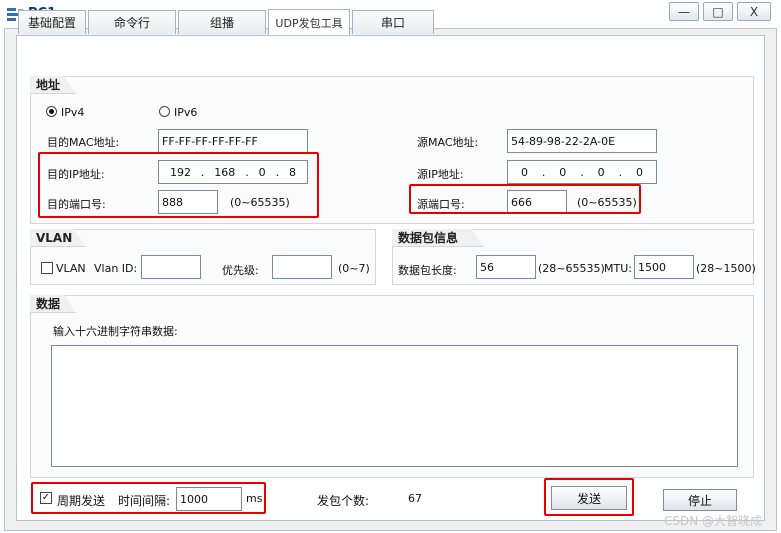 This screenshot has width=781, height=533. Describe the element at coordinates (83, 142) in the screenshot. I see `dst-mac-label: 目的MAC地址:` at that location.